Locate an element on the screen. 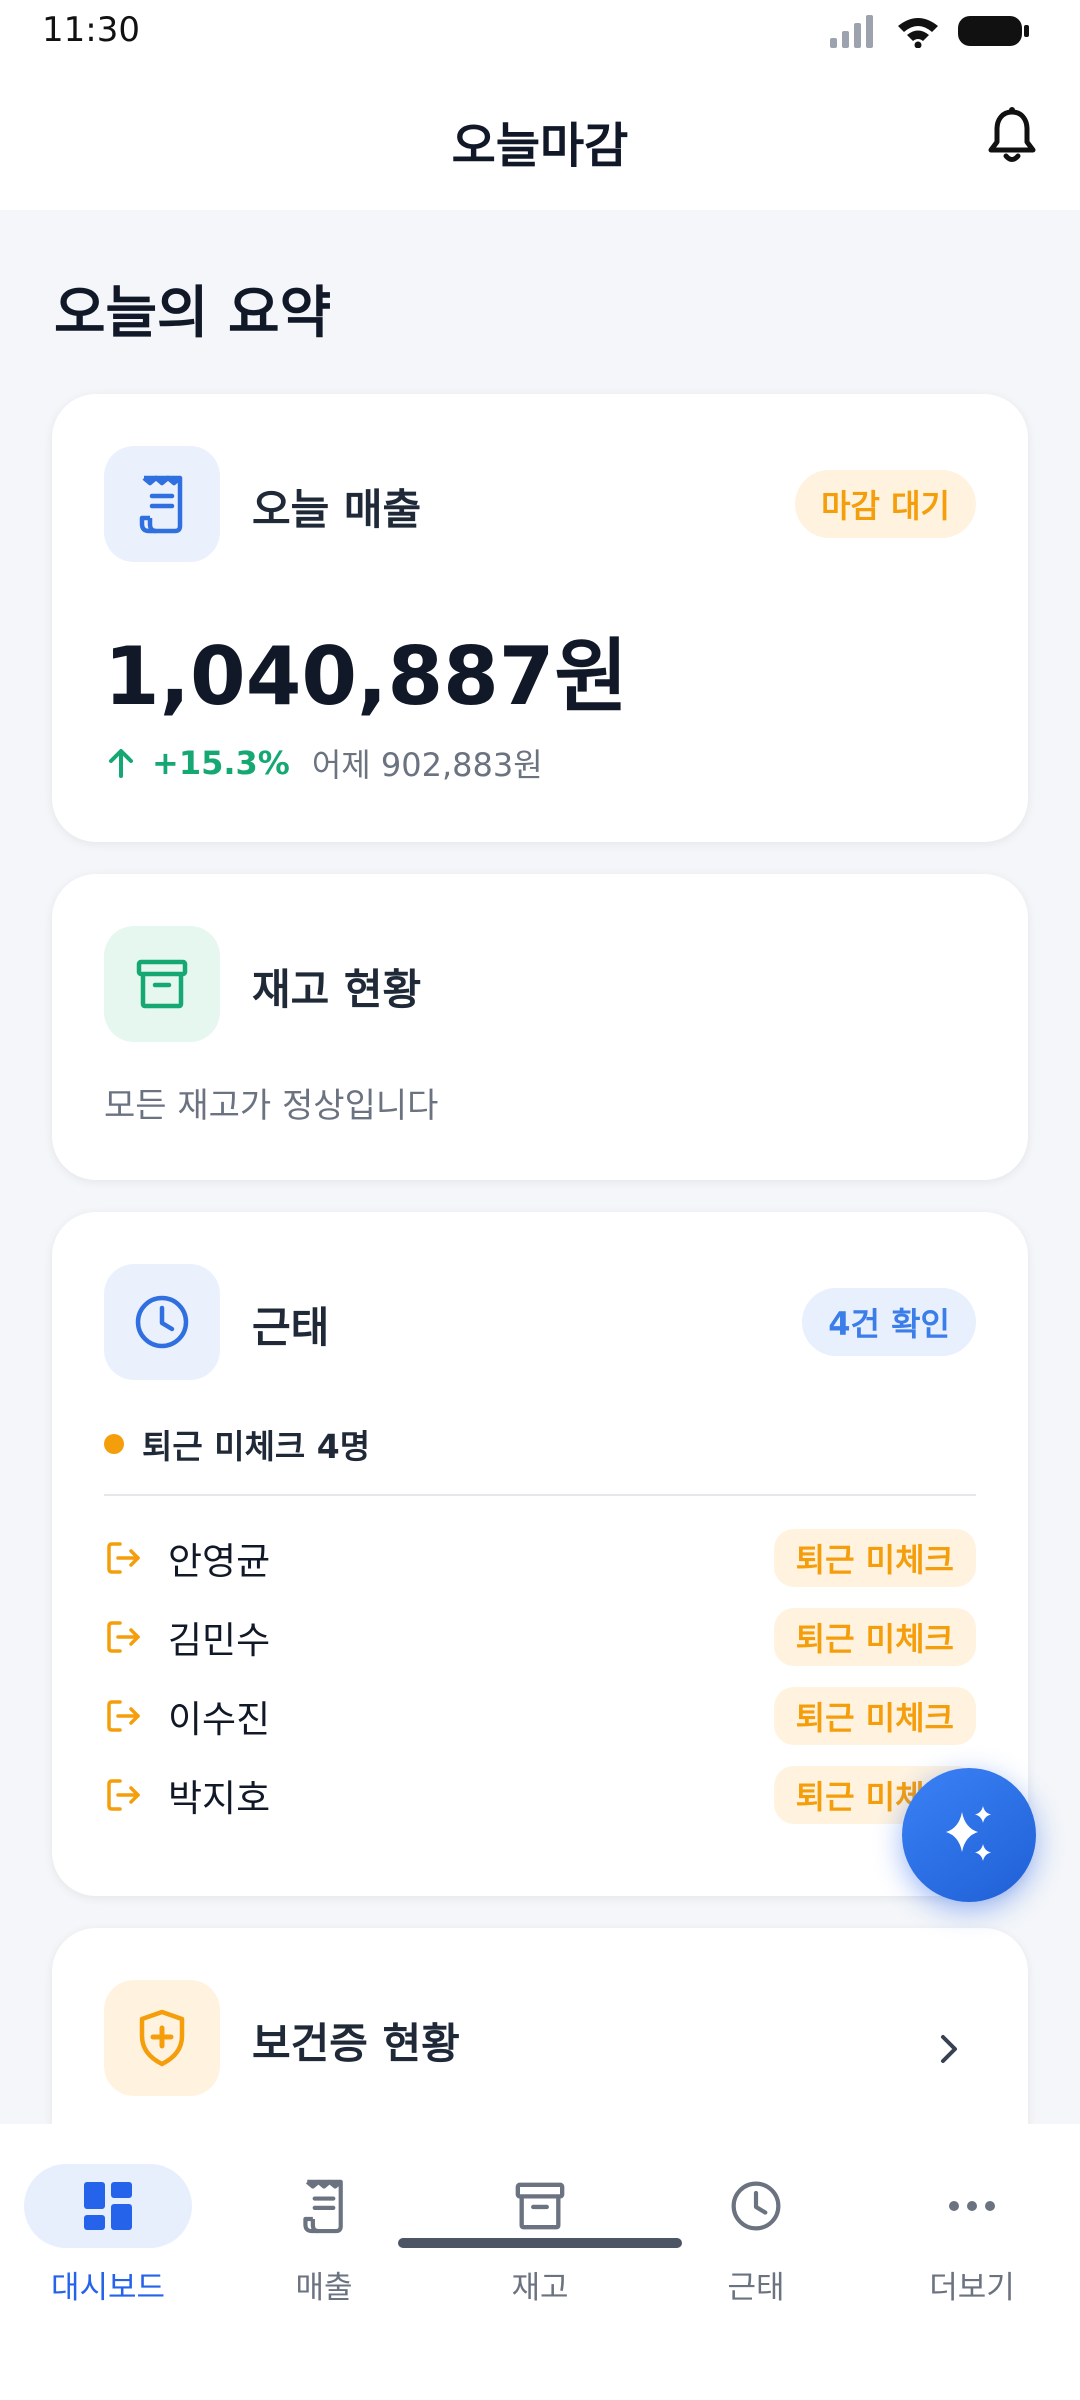 Image resolution: width=1080 pixels, height=2400 pixels. shield-plus-icon is located at coordinates (162, 2038).